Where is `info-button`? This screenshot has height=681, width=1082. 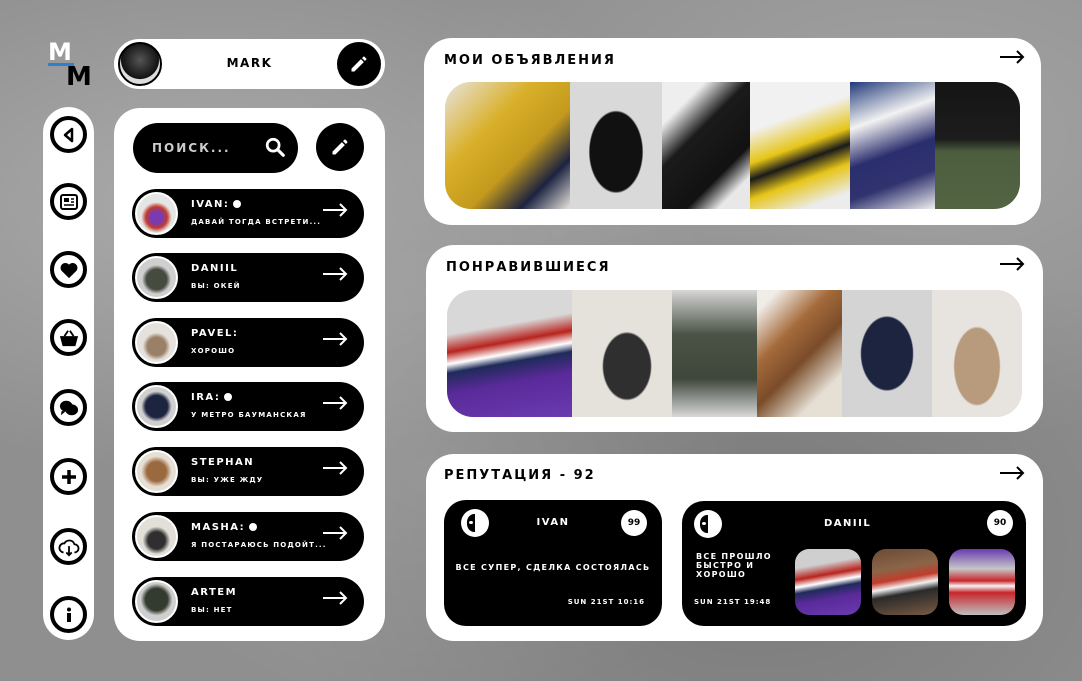
info-button is located at coordinates (68, 614).